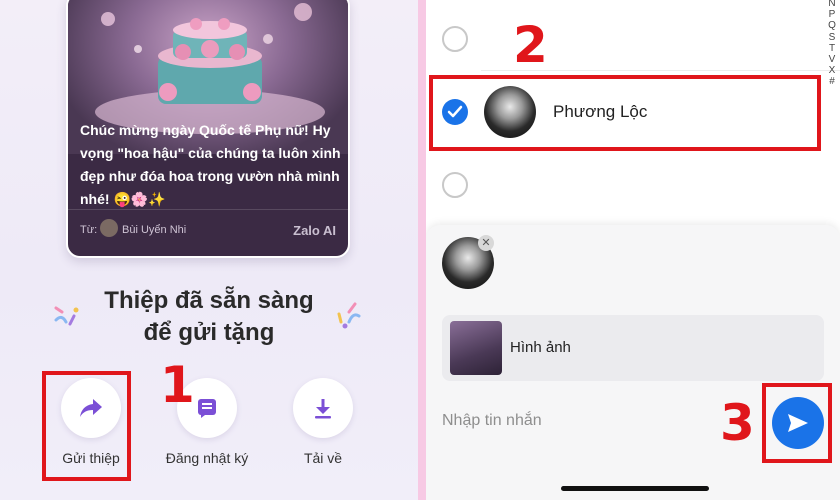 This screenshot has width=840, height=500. I want to click on post-diary-label: Đăng nhật ký, so click(207, 458).